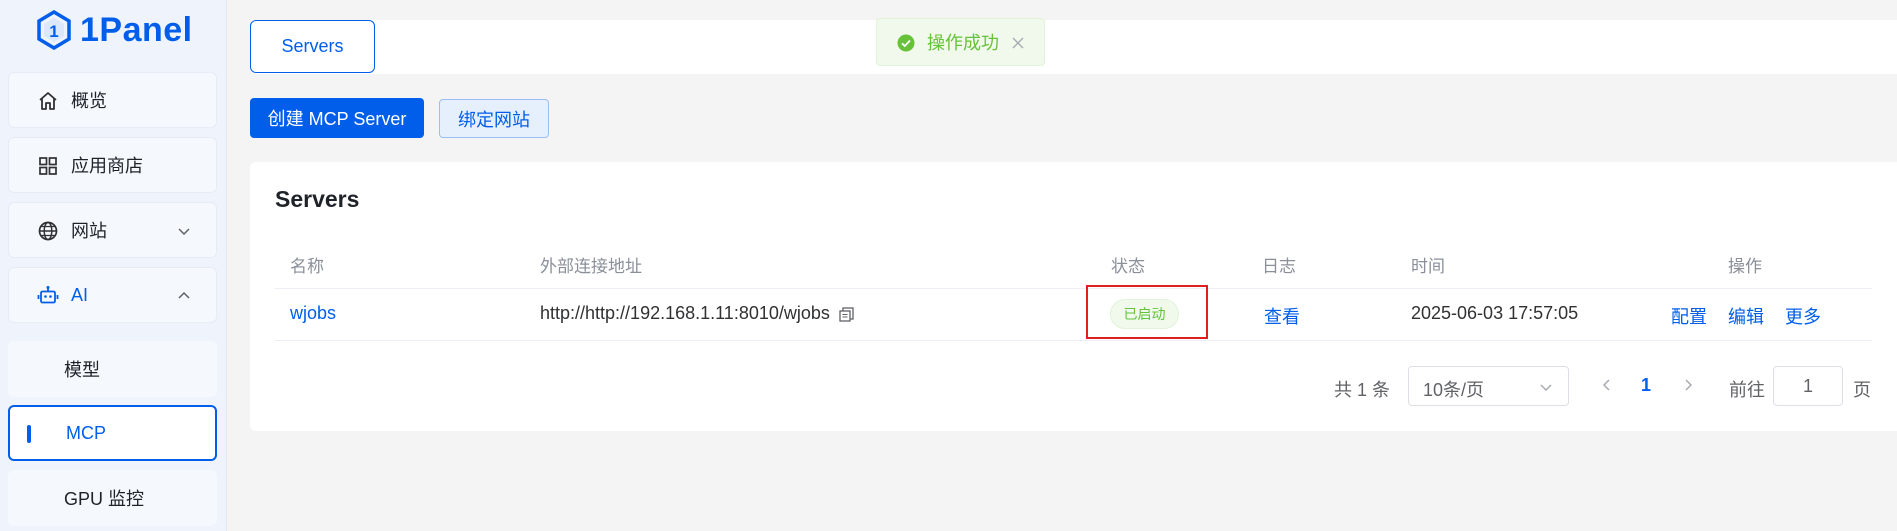 This screenshot has width=1897, height=531. What do you see at coordinates (1688, 385) in the screenshot?
I see `next-page-icon` at bounding box center [1688, 385].